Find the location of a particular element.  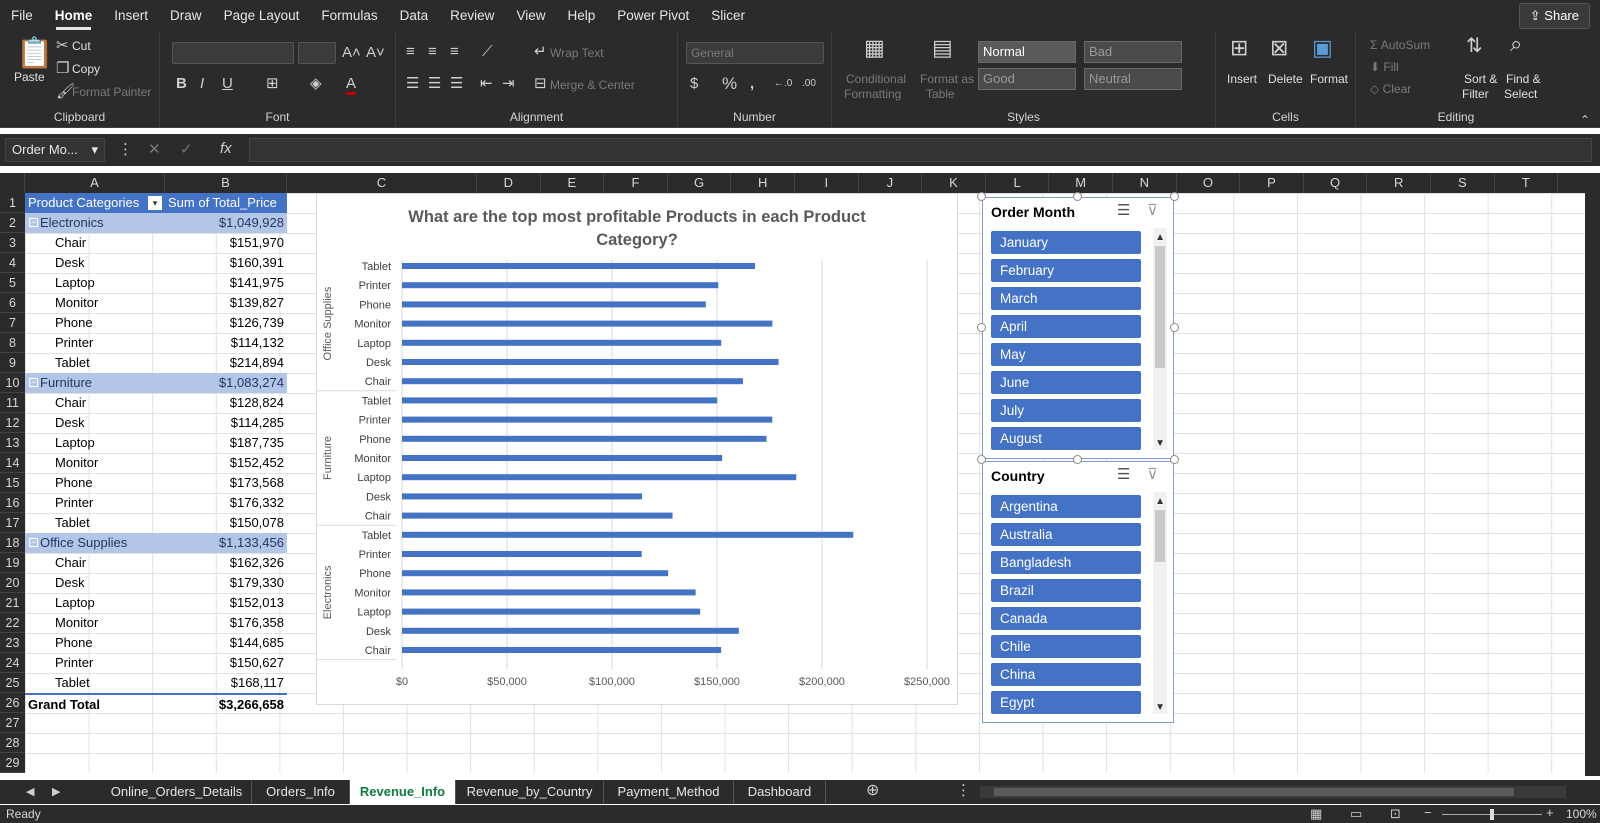

find-icon: ⌕ is located at coordinates (1516, 44).